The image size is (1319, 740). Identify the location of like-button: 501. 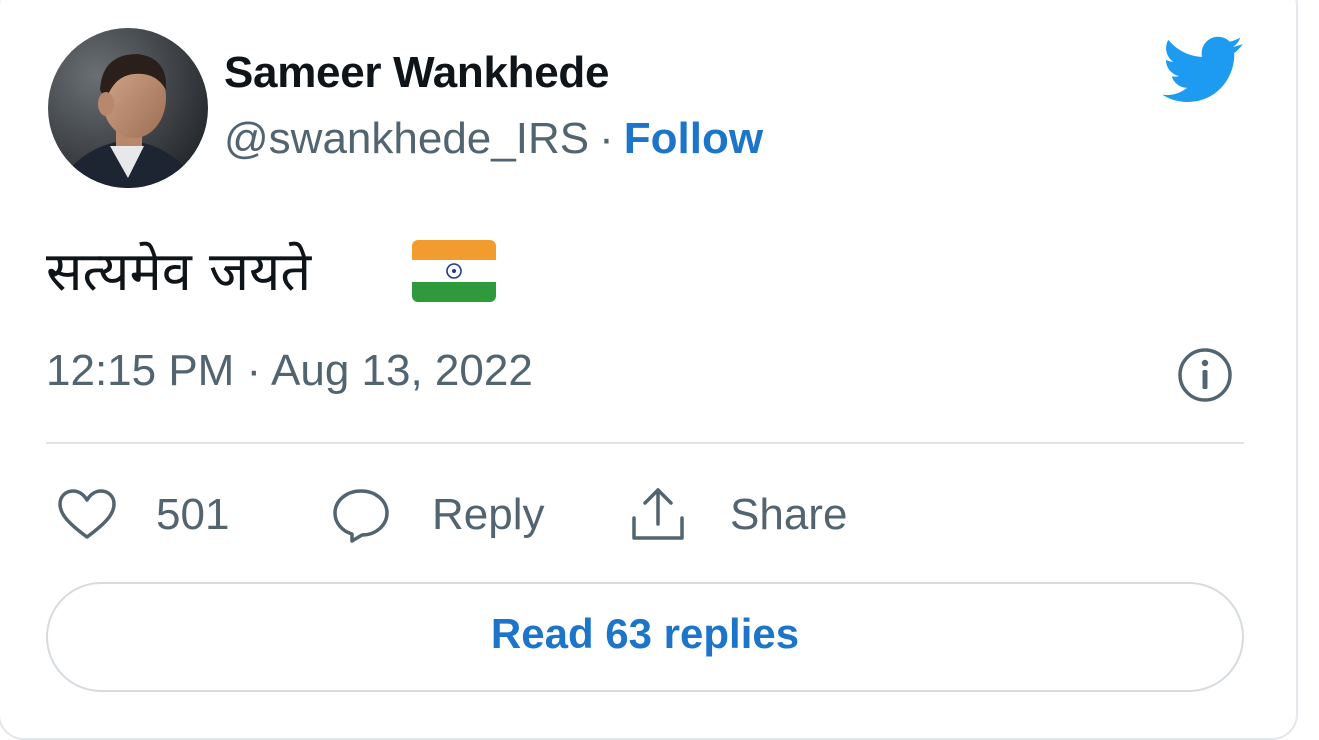
(142, 515).